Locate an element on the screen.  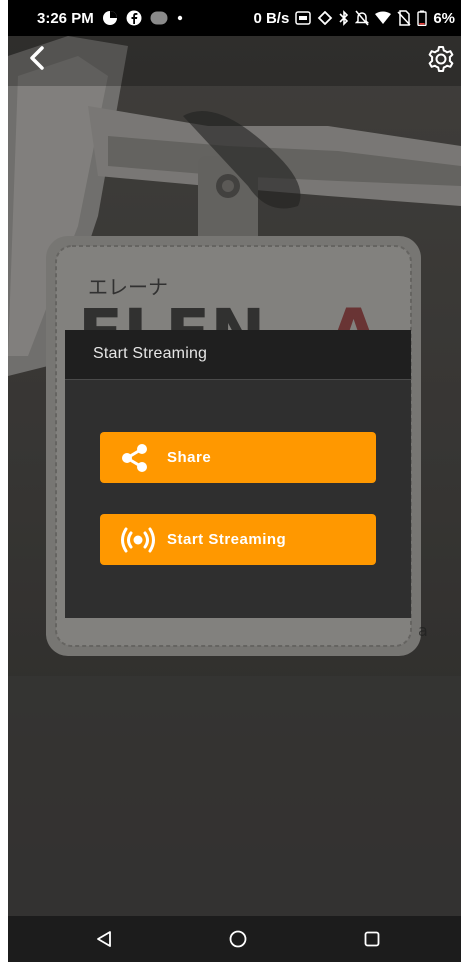
sync-icon is located at coordinates (325, 18).